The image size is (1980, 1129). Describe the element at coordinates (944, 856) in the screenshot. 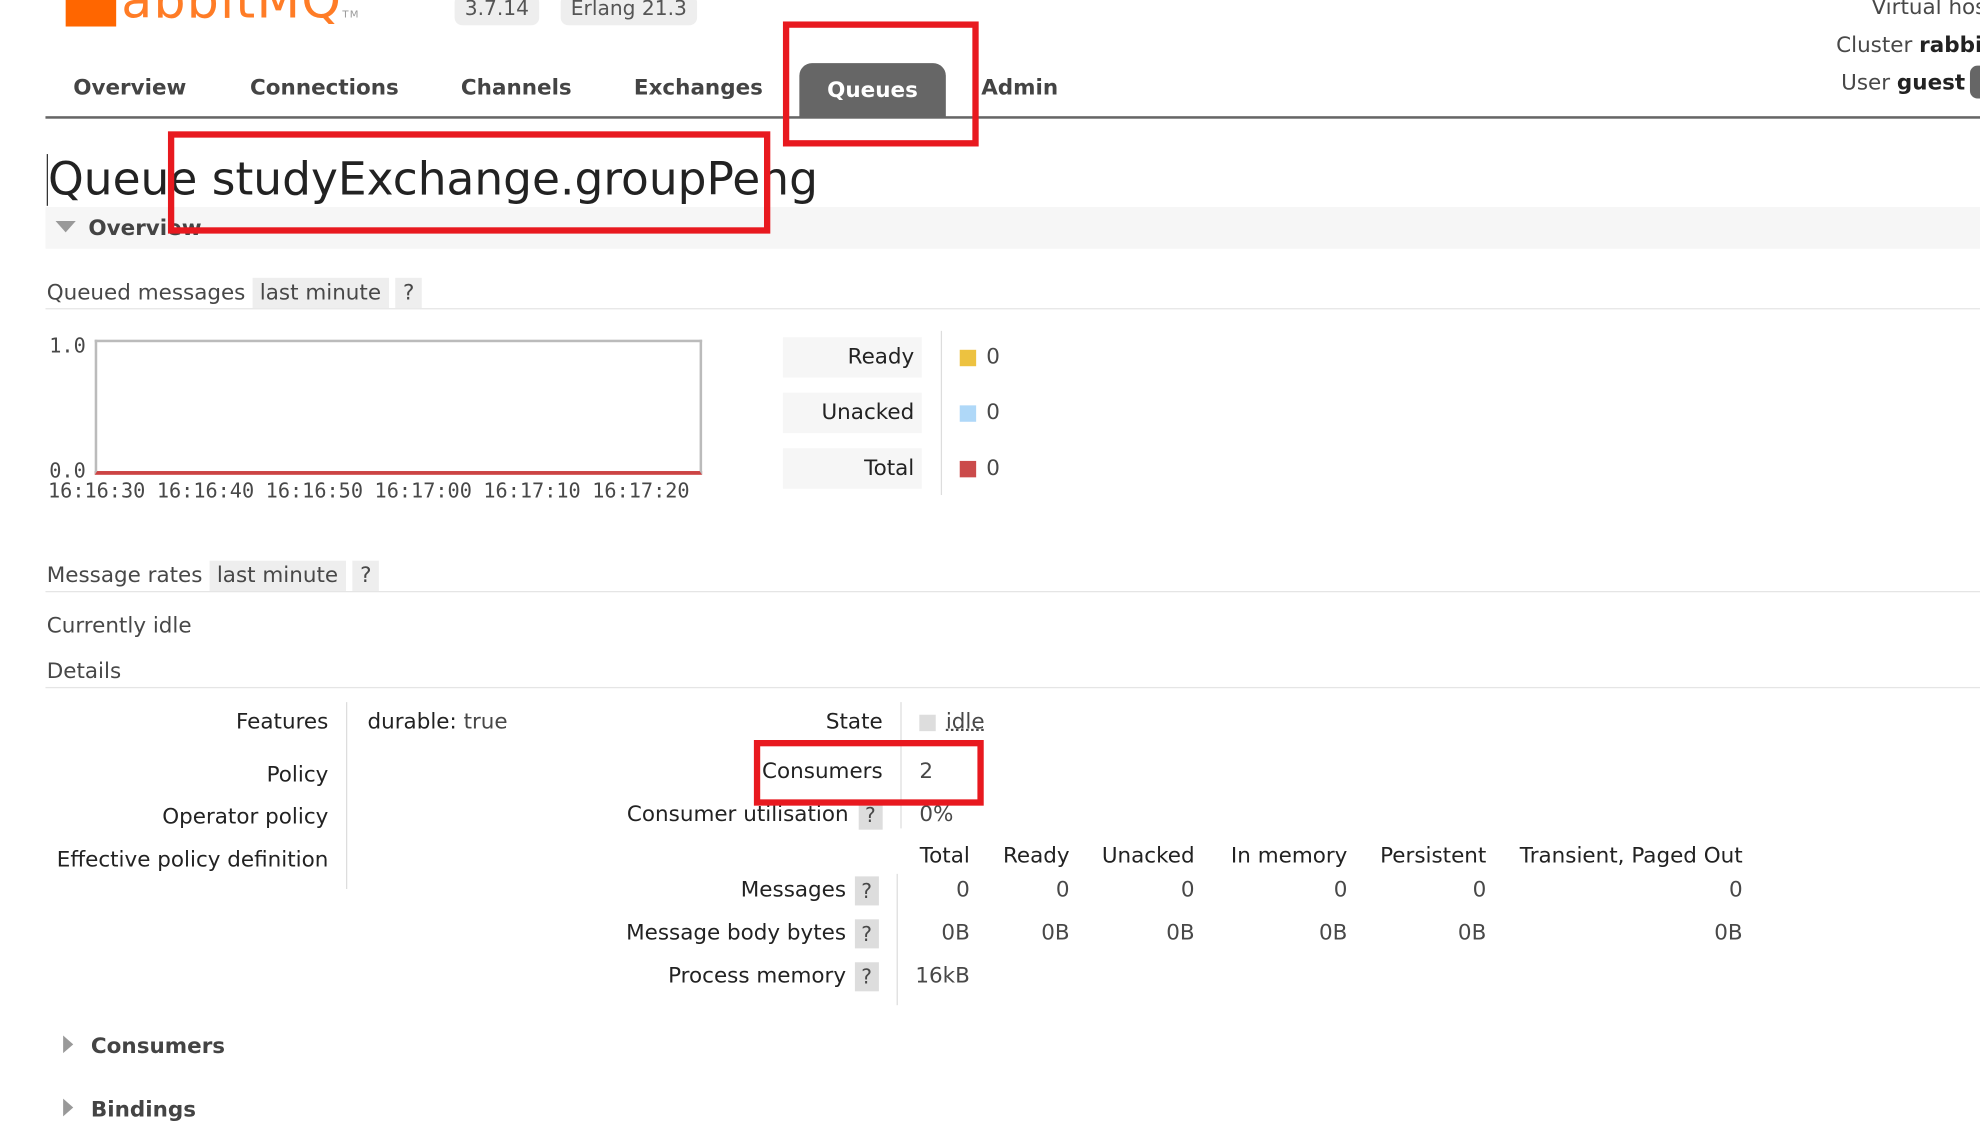

I see `column-header: Total` at that location.